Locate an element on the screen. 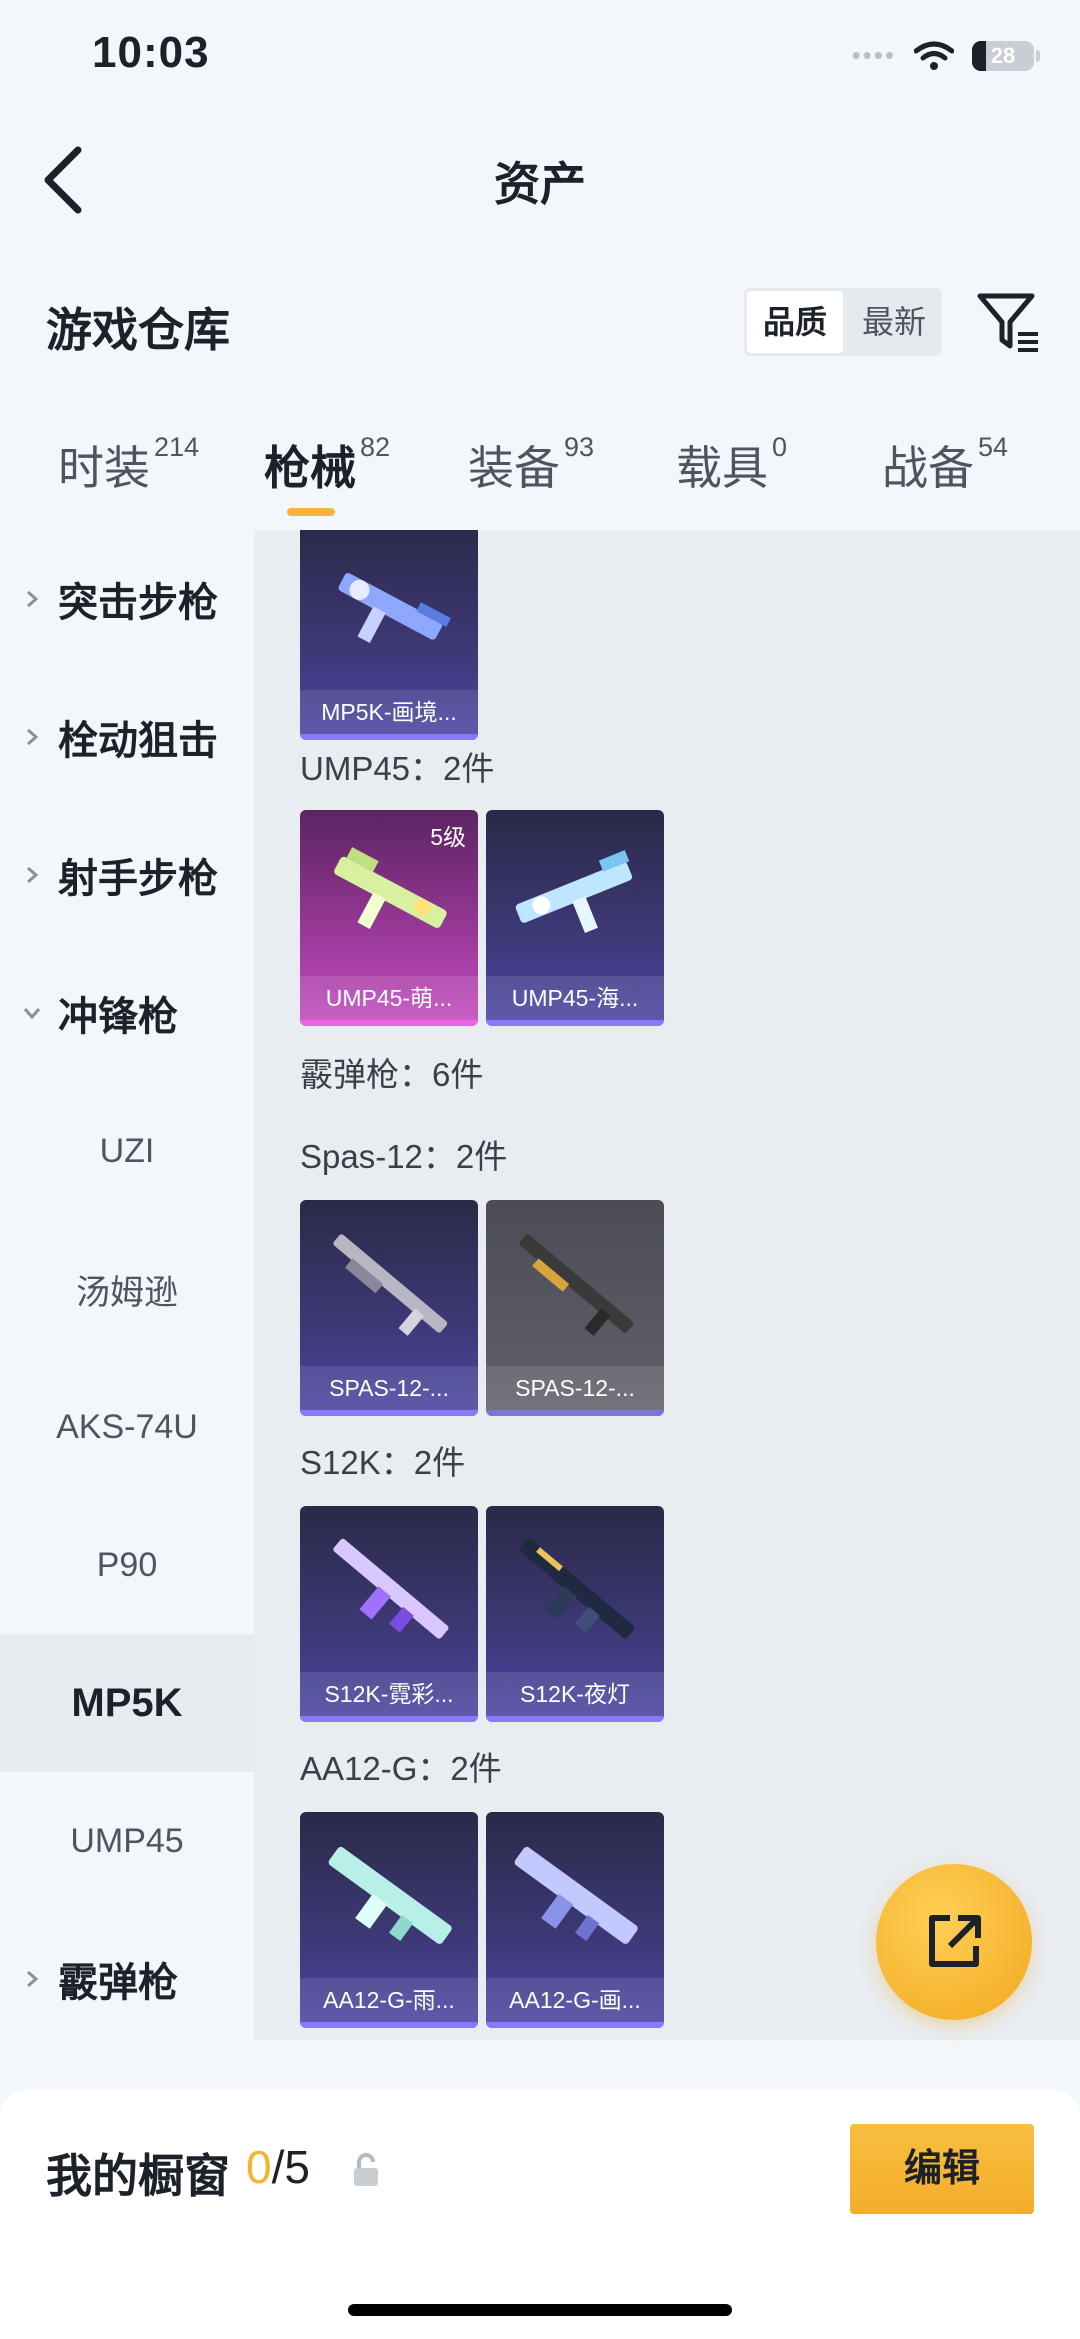 This screenshot has height=2339, width=1080. showcase-title: 我的橱窗 is located at coordinates (138, 2176).